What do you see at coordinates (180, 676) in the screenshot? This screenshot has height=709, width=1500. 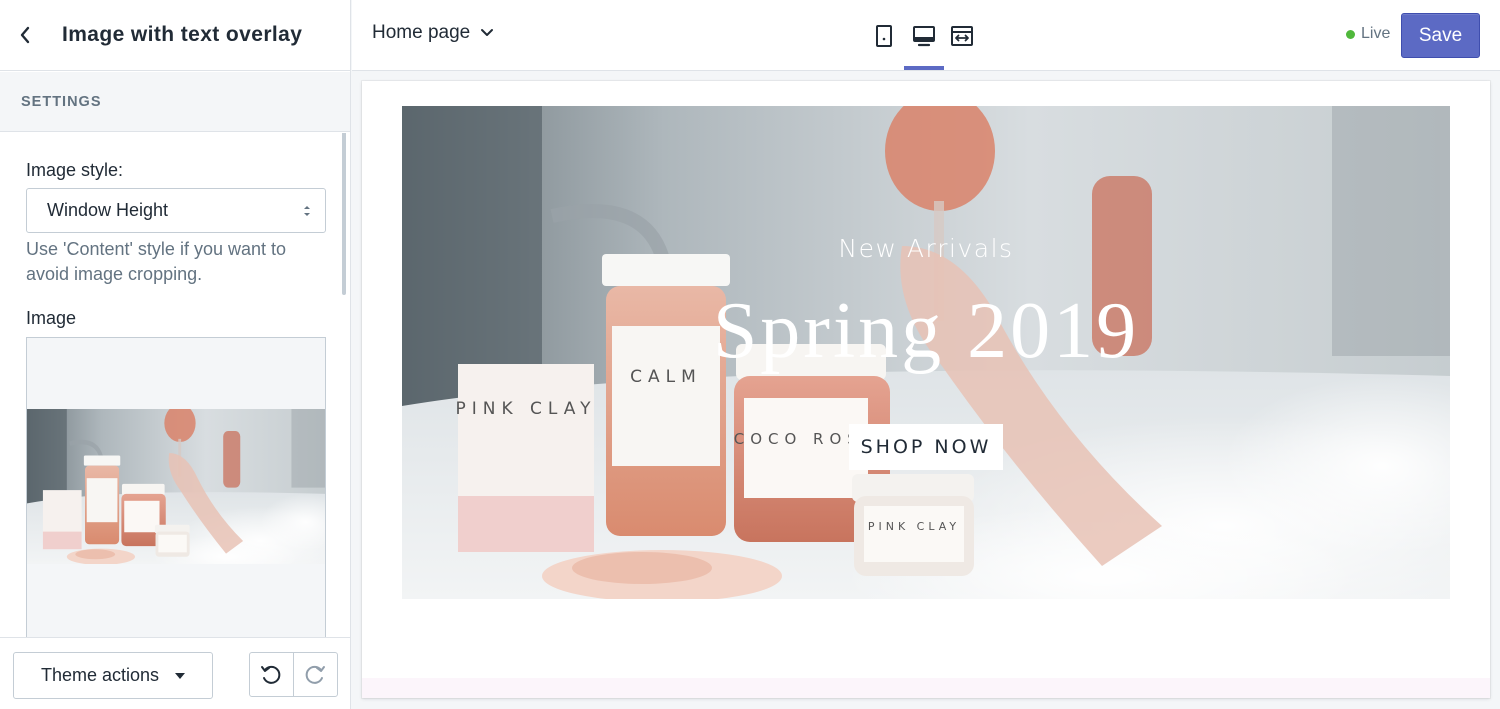 I see `caret-down-icon` at bounding box center [180, 676].